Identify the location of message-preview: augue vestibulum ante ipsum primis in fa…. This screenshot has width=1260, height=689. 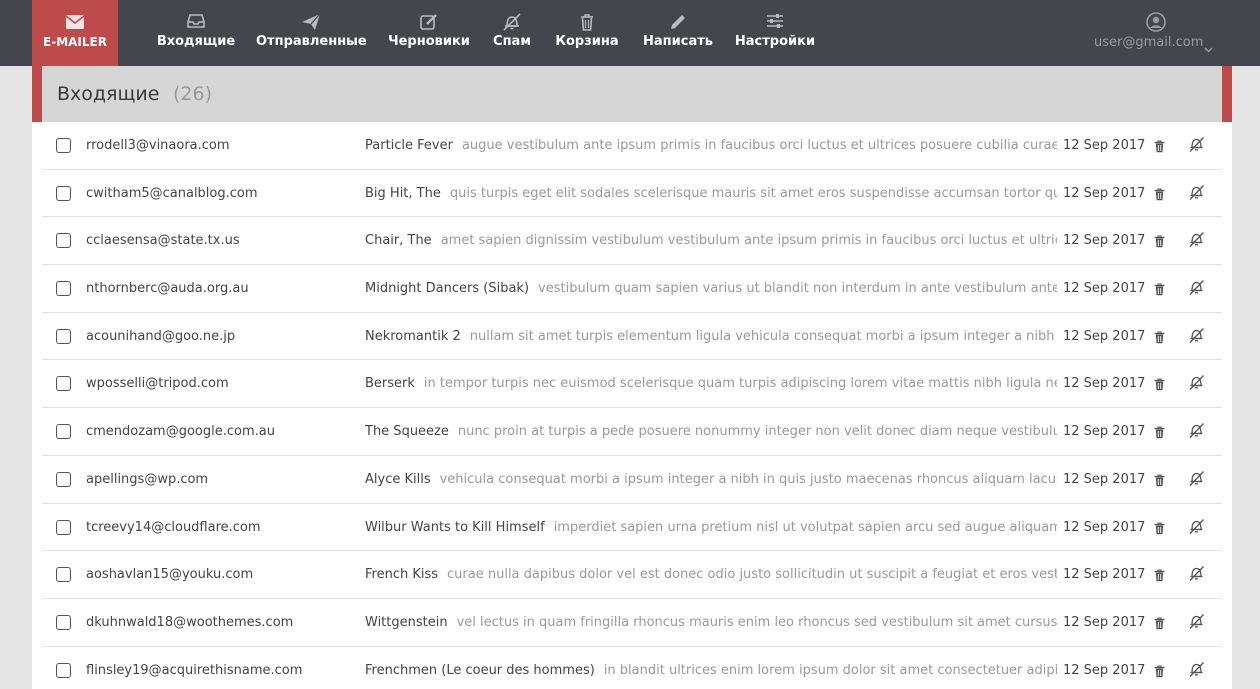
(759, 145).